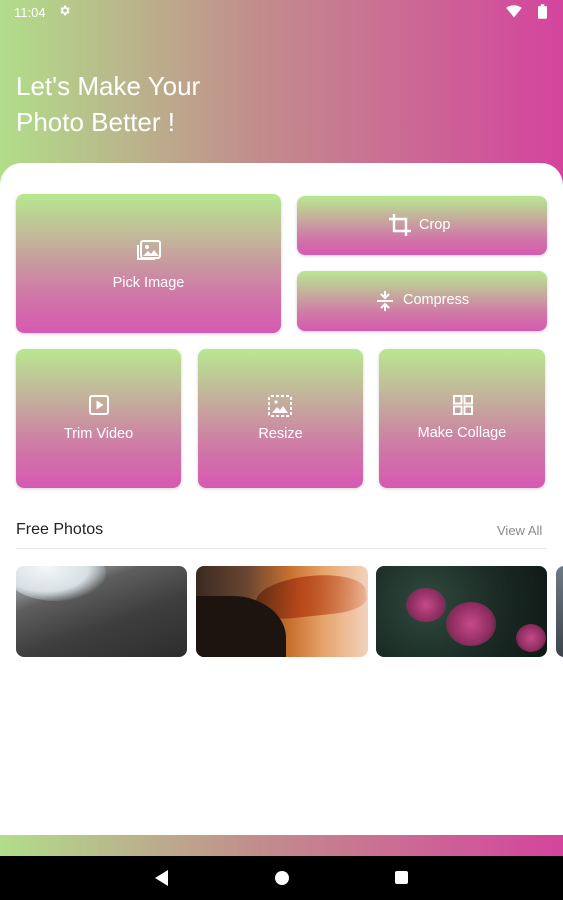 This screenshot has width=563, height=900. What do you see at coordinates (514, 11) in the screenshot?
I see `wifi-icon` at bounding box center [514, 11].